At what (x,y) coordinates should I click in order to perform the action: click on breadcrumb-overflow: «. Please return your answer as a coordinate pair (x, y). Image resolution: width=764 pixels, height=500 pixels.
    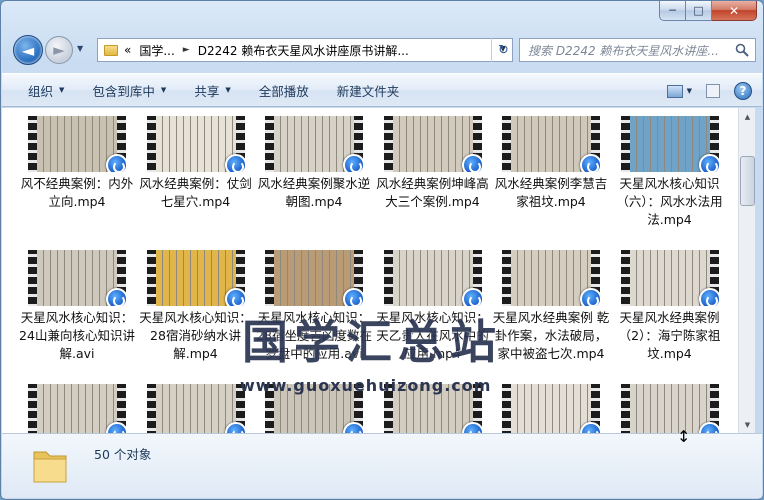
    Looking at the image, I should click on (127, 50).